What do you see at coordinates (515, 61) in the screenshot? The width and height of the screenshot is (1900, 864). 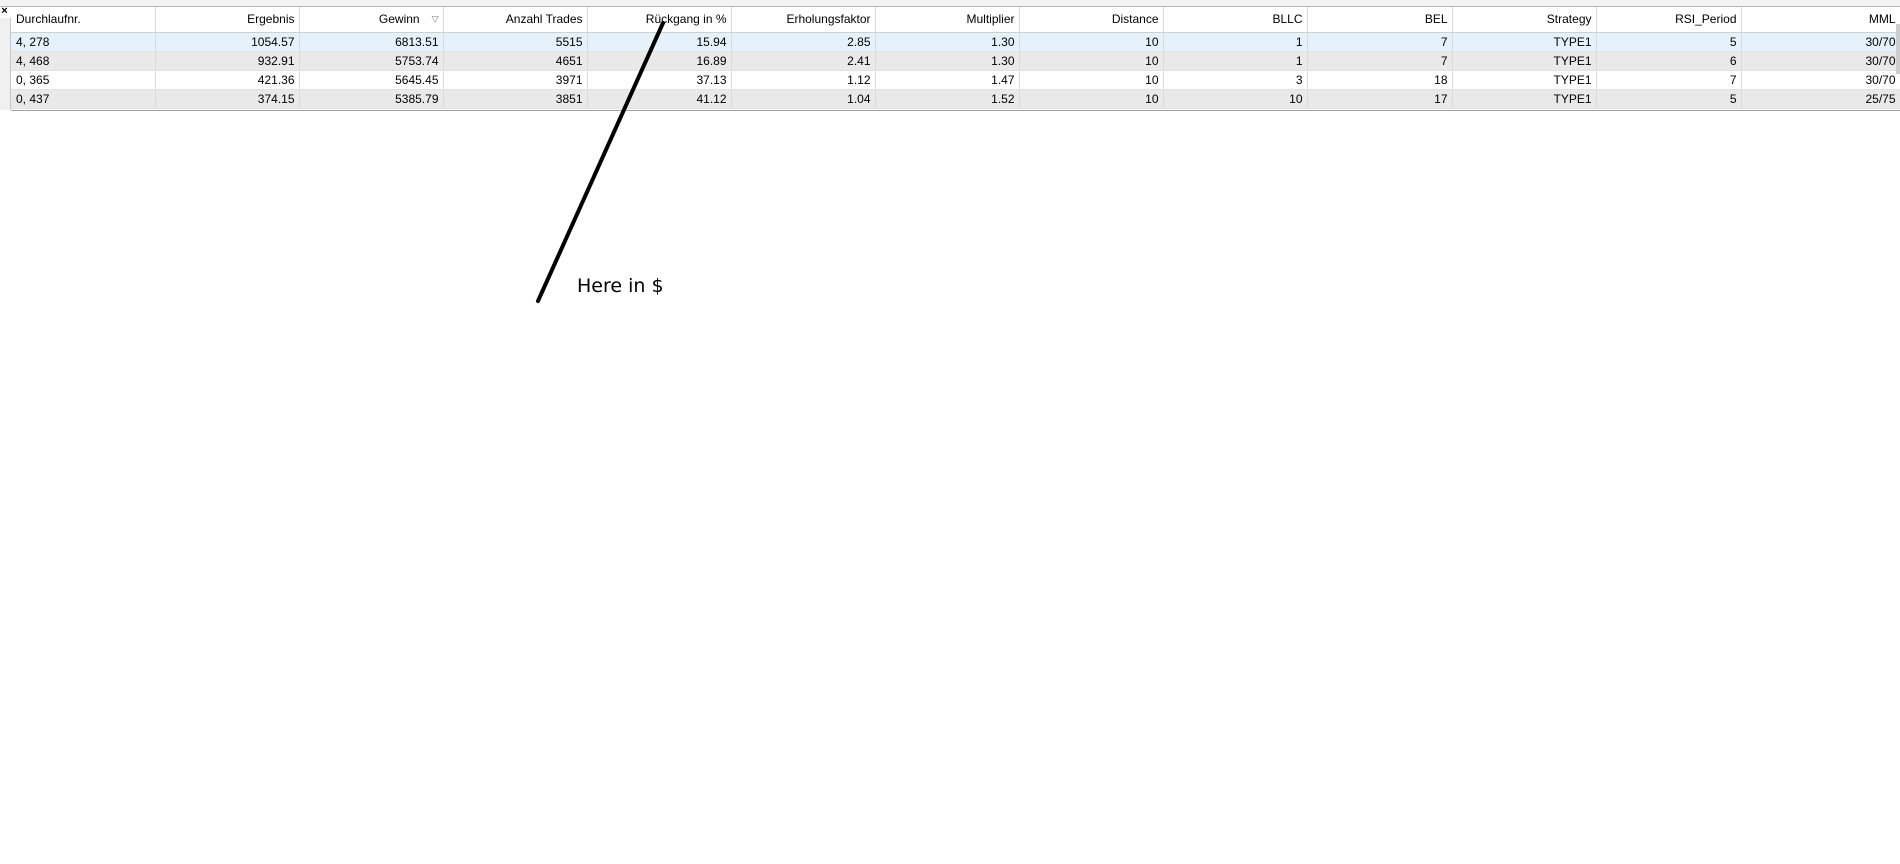 I see `cell-trades: 4651` at bounding box center [515, 61].